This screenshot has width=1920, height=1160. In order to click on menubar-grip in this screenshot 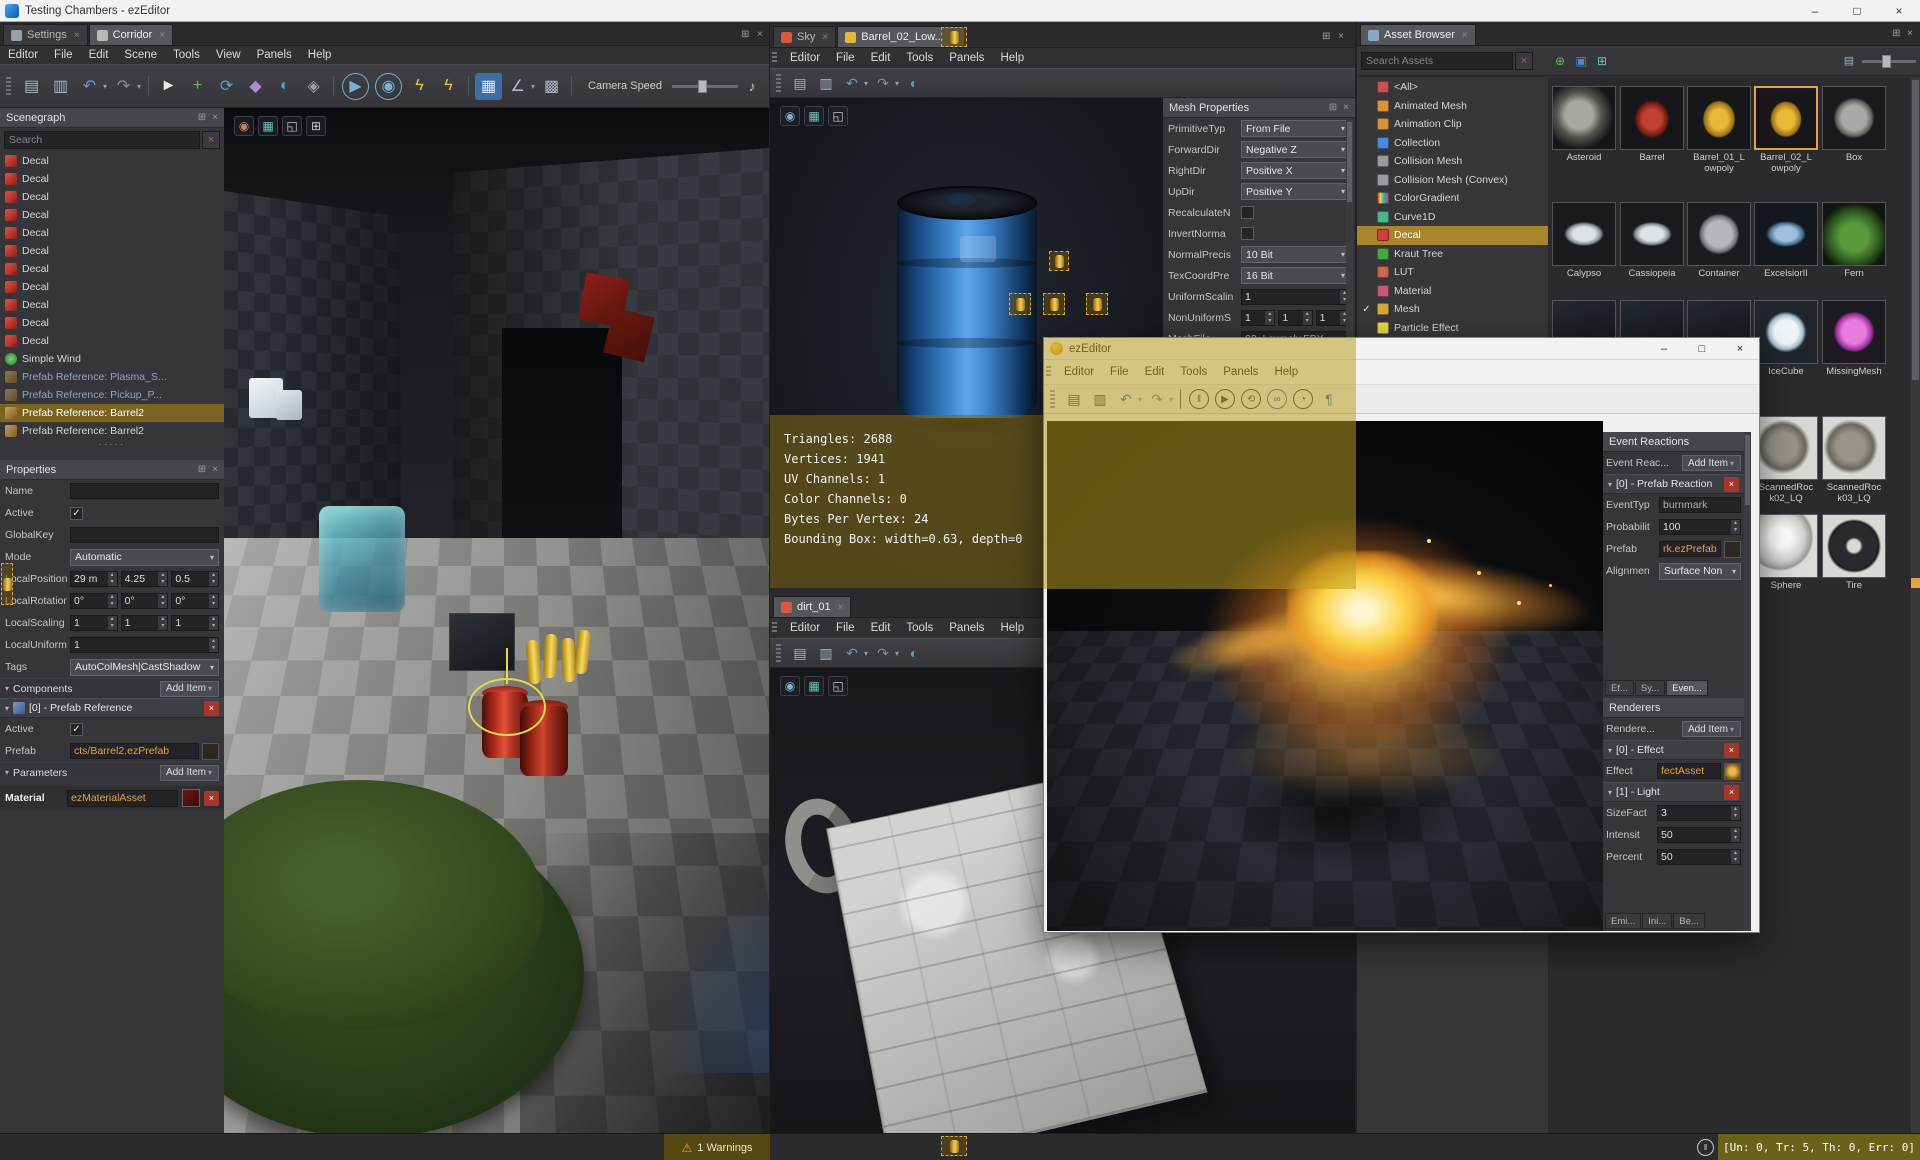, I will do `click(774, 628)`.